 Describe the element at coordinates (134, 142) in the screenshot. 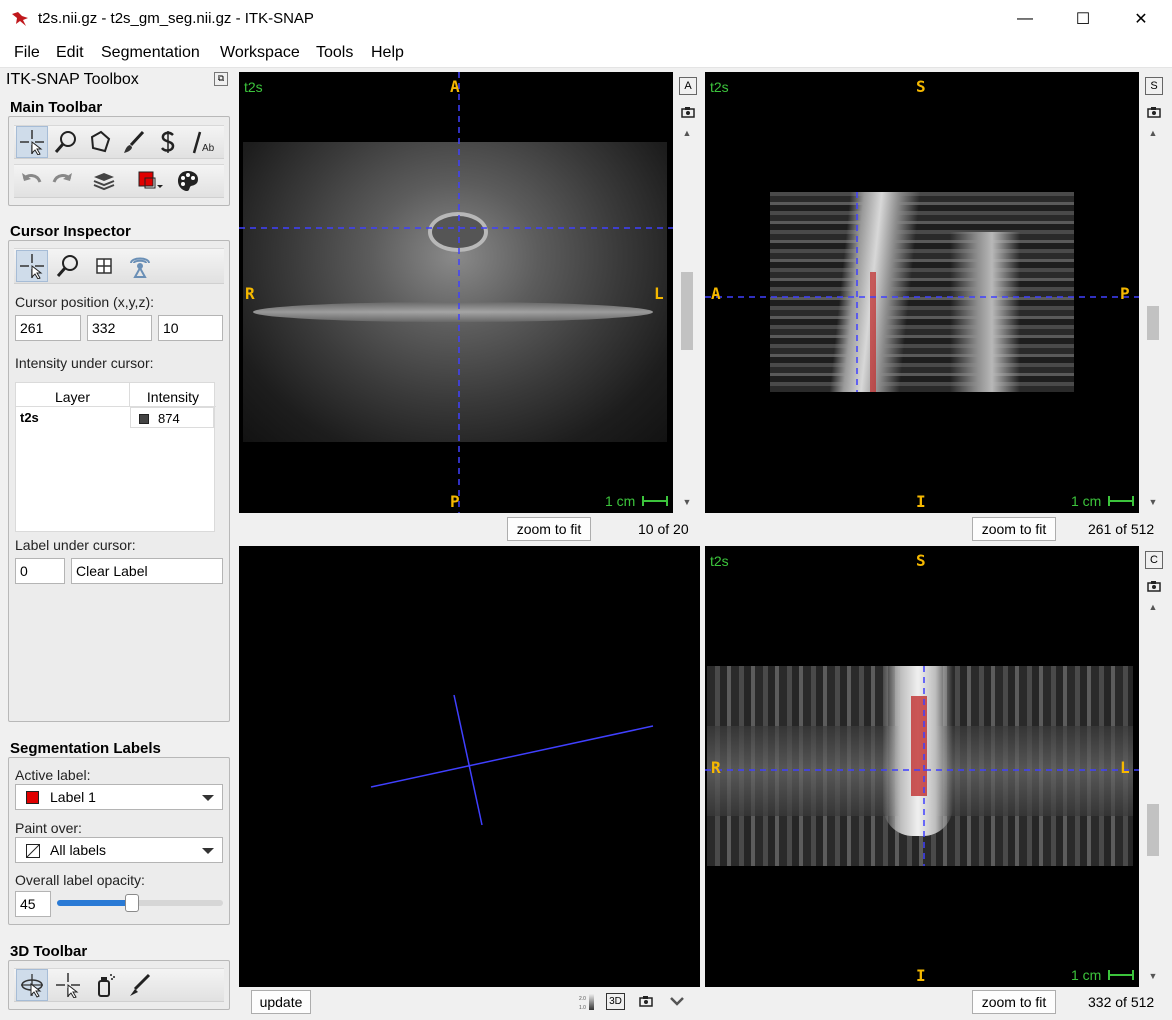

I see `paintbrush-tool-icon` at that location.